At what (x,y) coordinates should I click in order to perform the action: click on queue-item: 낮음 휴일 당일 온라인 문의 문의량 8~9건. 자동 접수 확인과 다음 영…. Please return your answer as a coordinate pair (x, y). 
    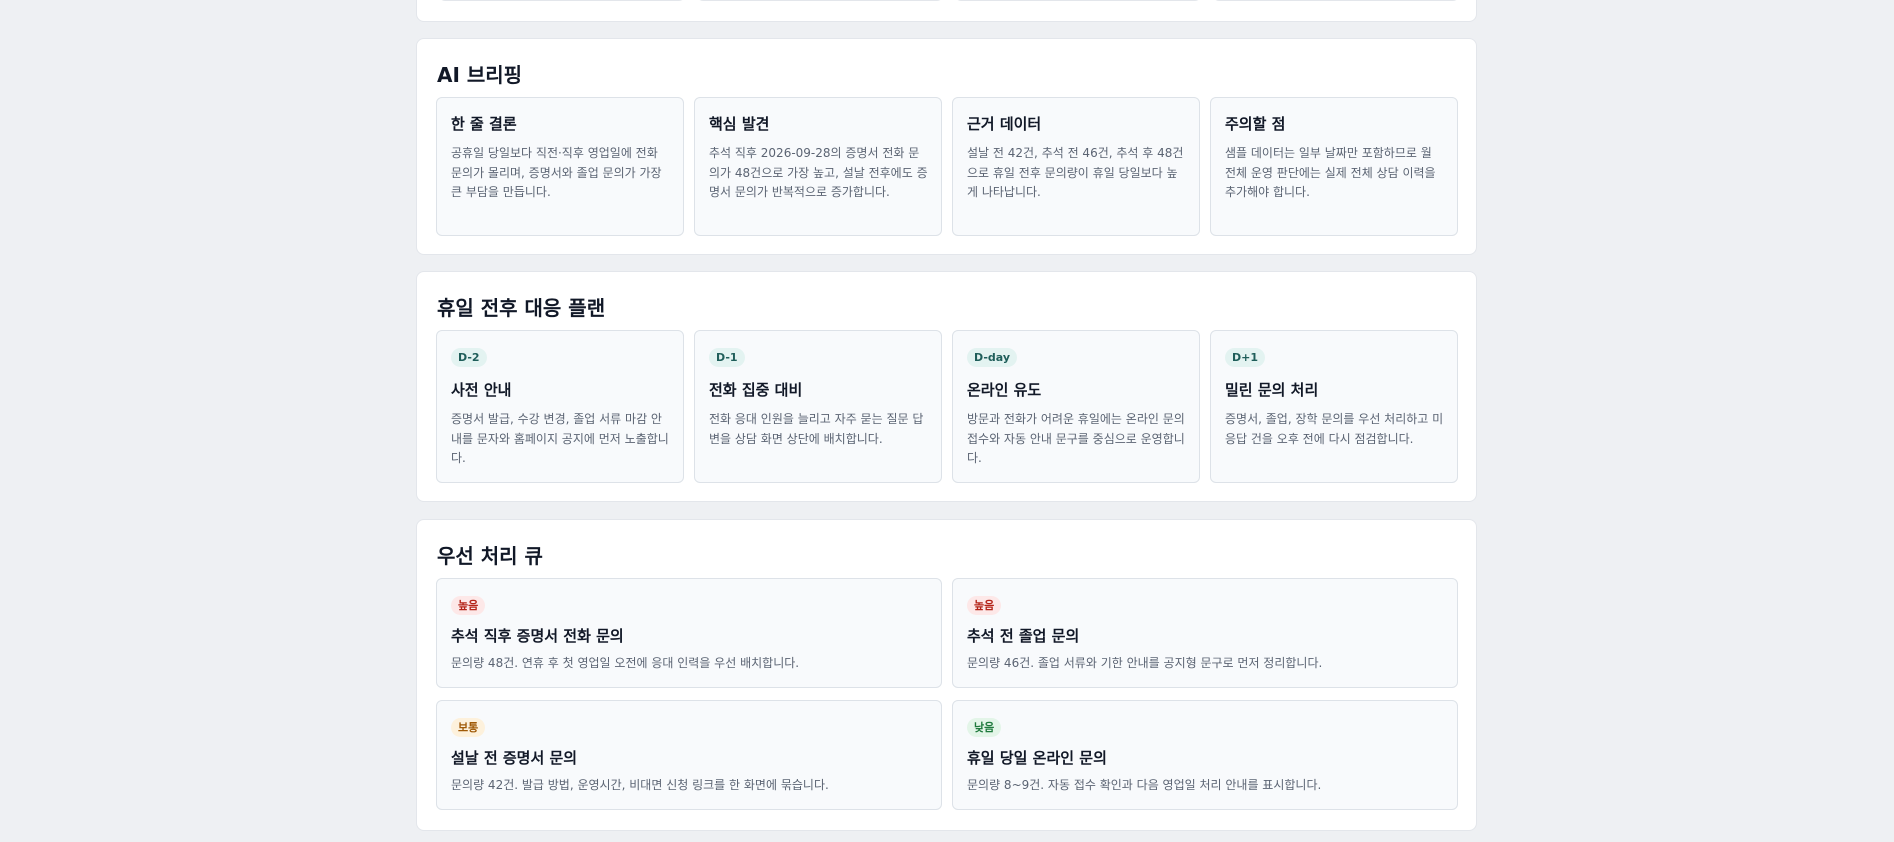
    Looking at the image, I should click on (1205, 755).